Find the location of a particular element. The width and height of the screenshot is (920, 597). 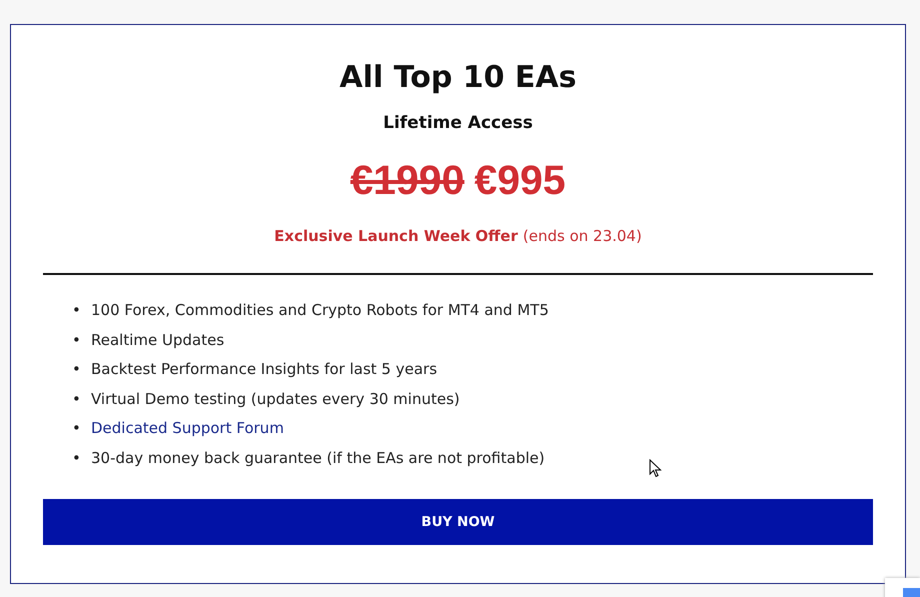

buy-button: BUY NOW is located at coordinates (458, 521).